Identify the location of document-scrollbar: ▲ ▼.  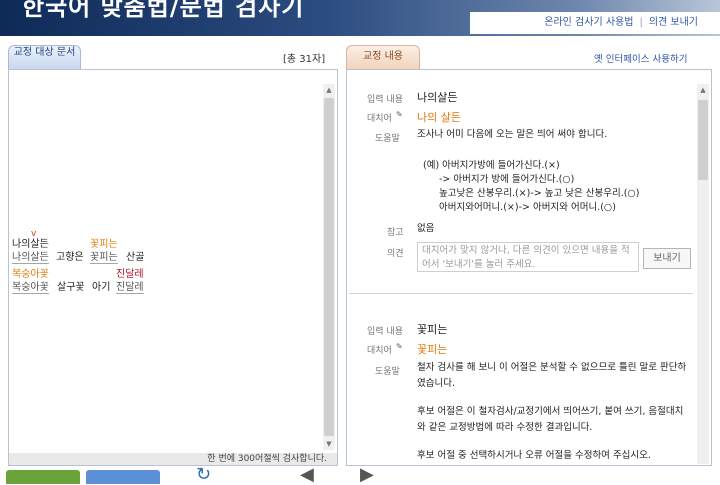
(329, 267).